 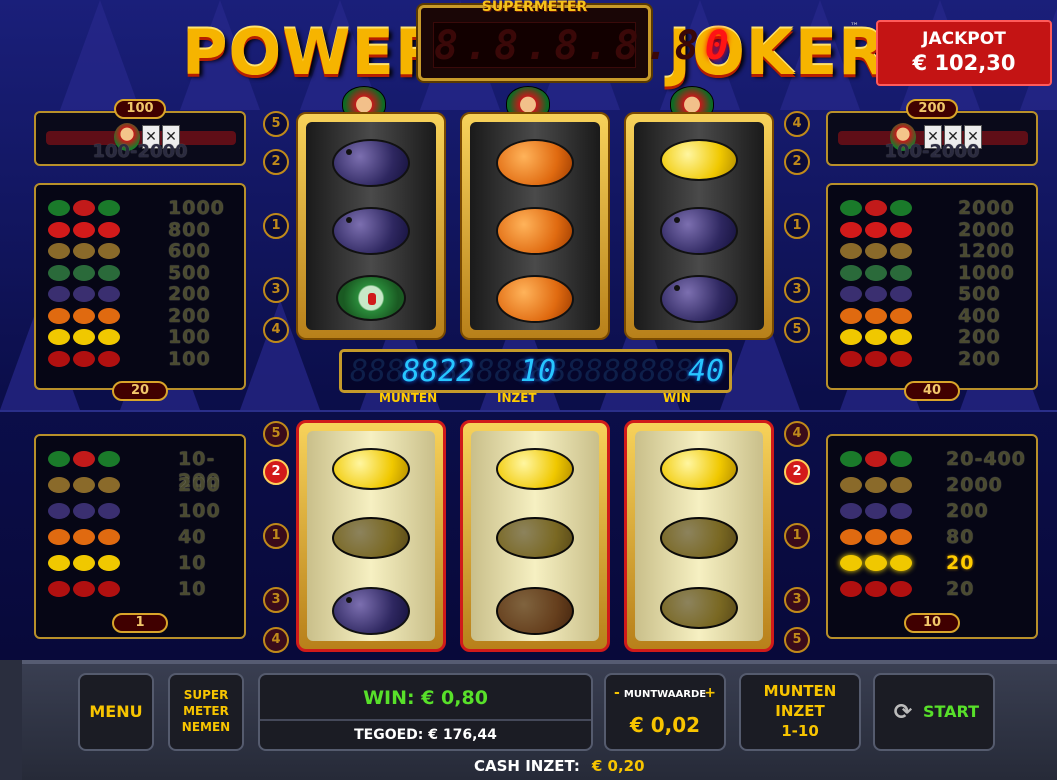 What do you see at coordinates (932, 132) in the screenshot?
I see `right-combo-header: 200 ✕ ✕ ✕ 100-2000` at bounding box center [932, 132].